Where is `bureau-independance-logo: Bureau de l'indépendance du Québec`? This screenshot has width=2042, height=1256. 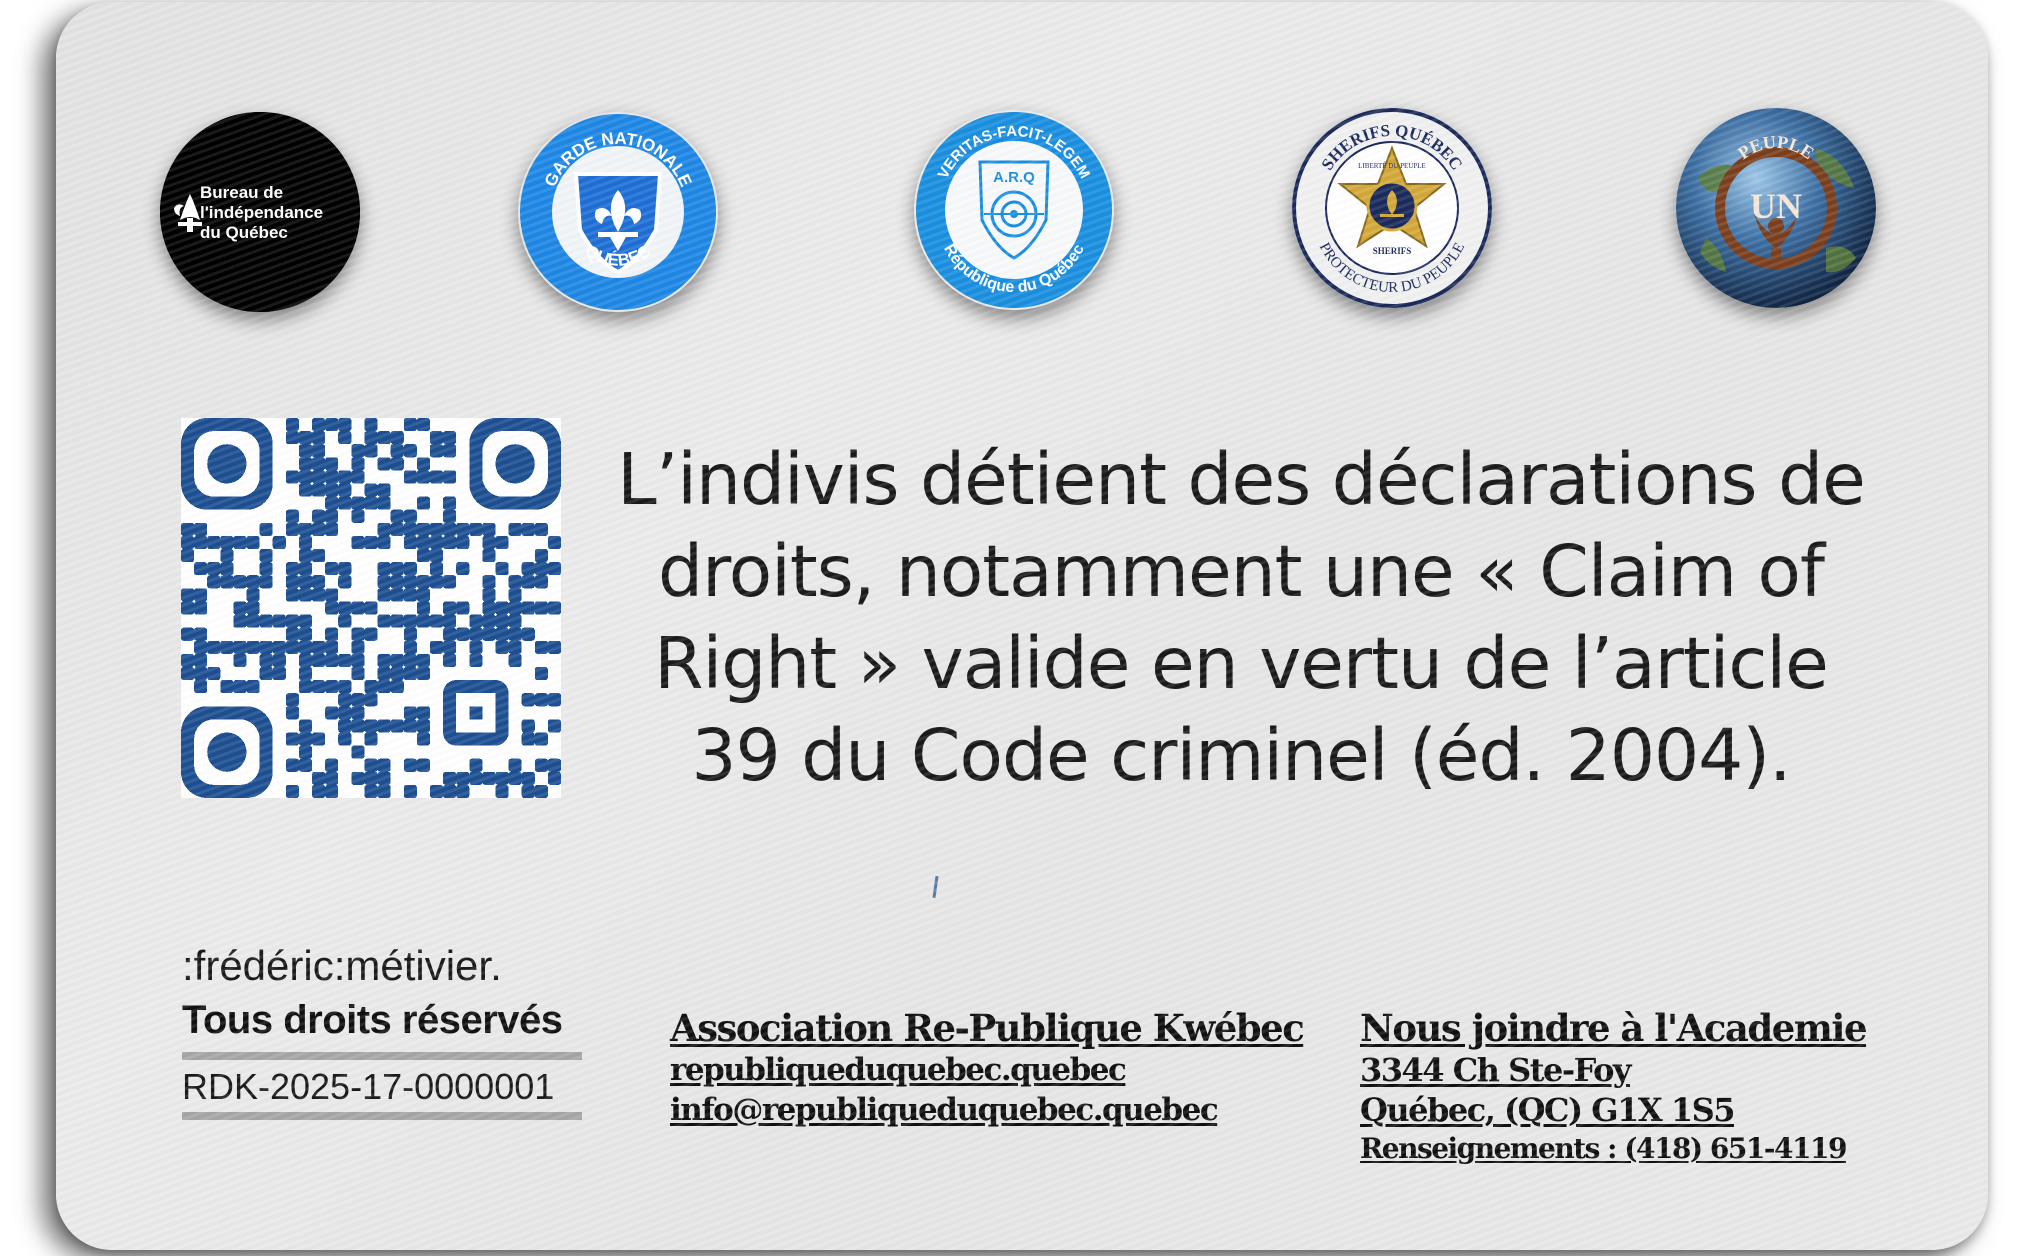 bureau-independance-logo: Bureau de l'indépendance du Québec is located at coordinates (260, 212).